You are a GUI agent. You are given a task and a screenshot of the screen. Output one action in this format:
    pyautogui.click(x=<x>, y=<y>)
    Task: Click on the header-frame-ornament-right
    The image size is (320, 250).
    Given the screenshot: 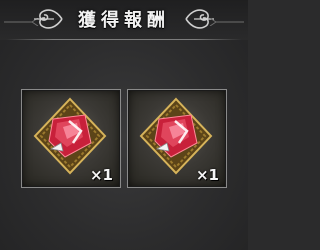 What is the action you would take?
    pyautogui.click(x=226, y=22)
    